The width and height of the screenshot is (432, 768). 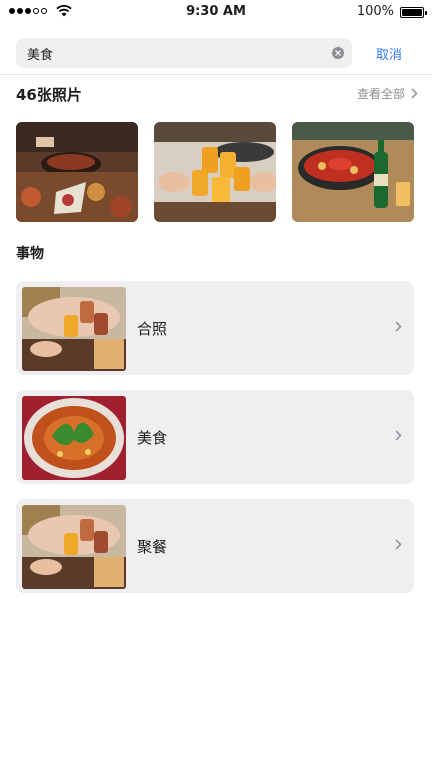 I want to click on cancel-button: 取消, so click(x=389, y=53).